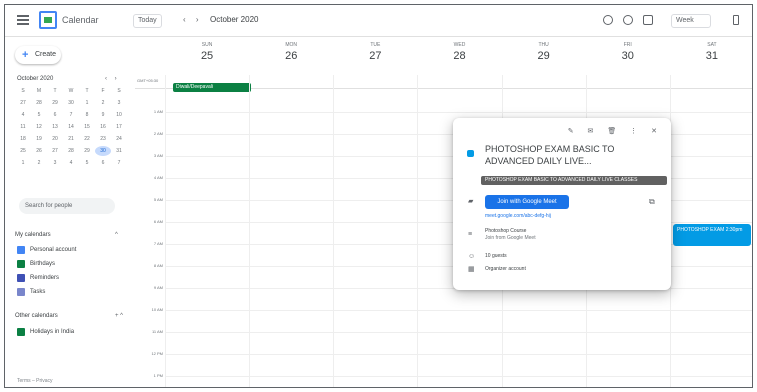  What do you see at coordinates (147, 21) in the screenshot?
I see `today-button: Today` at bounding box center [147, 21].